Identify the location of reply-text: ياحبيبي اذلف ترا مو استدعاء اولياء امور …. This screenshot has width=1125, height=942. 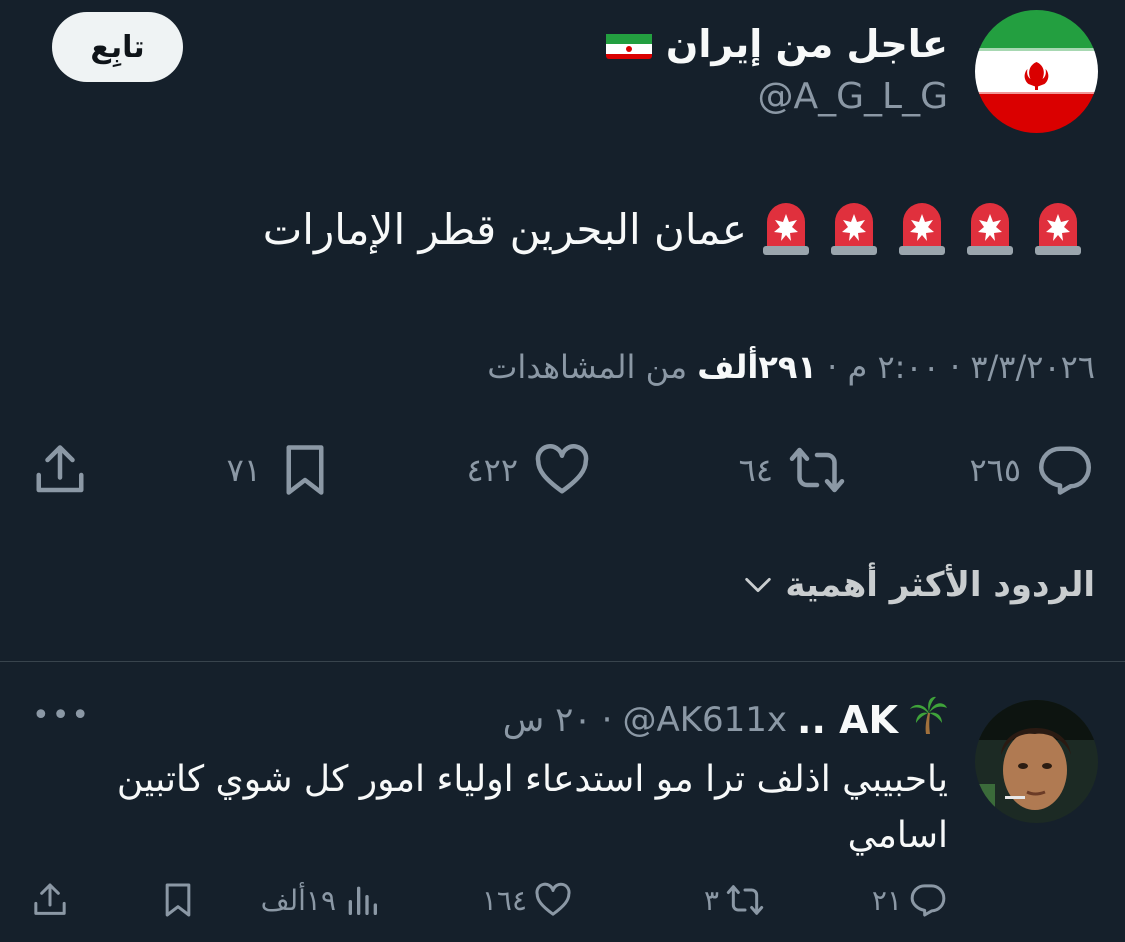
(532, 807).